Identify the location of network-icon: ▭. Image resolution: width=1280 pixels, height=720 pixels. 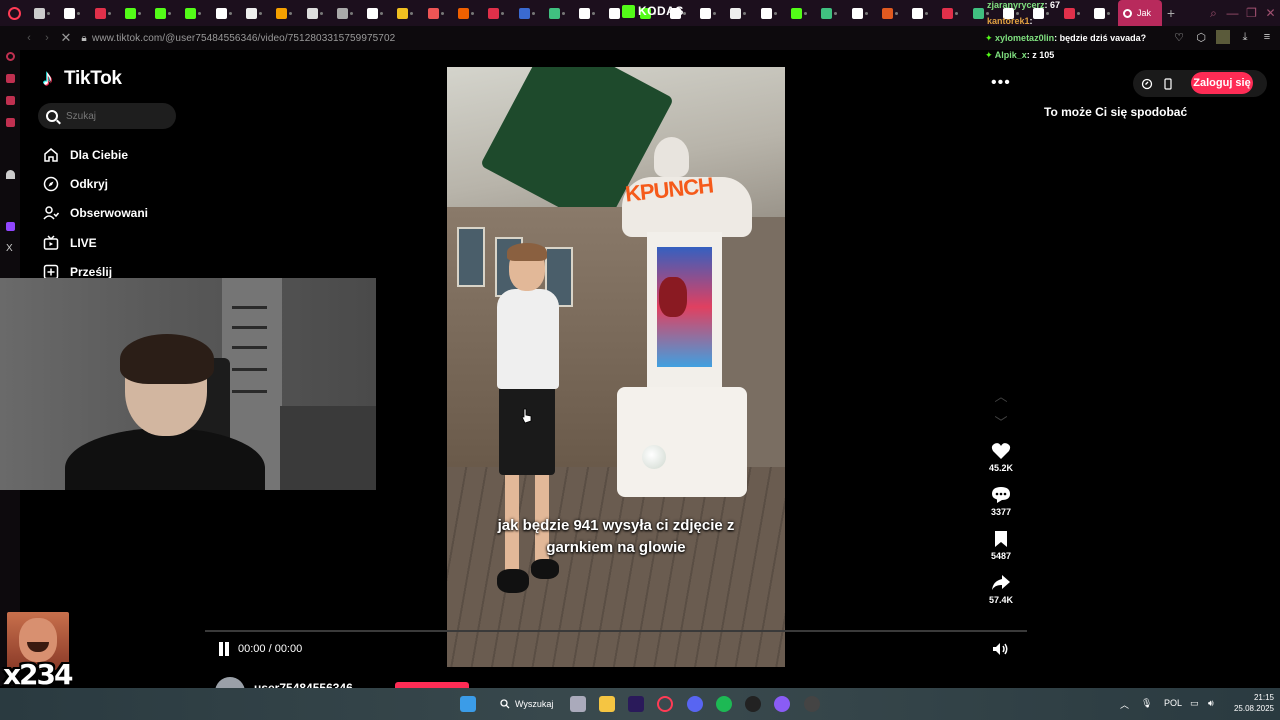
(1194, 703).